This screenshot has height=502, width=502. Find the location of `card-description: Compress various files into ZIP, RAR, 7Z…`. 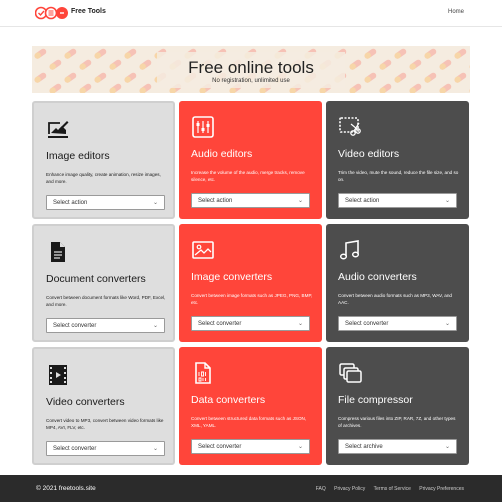

card-description: Compress various files into ZIP, RAR, 7Z… is located at coordinates (397, 422).